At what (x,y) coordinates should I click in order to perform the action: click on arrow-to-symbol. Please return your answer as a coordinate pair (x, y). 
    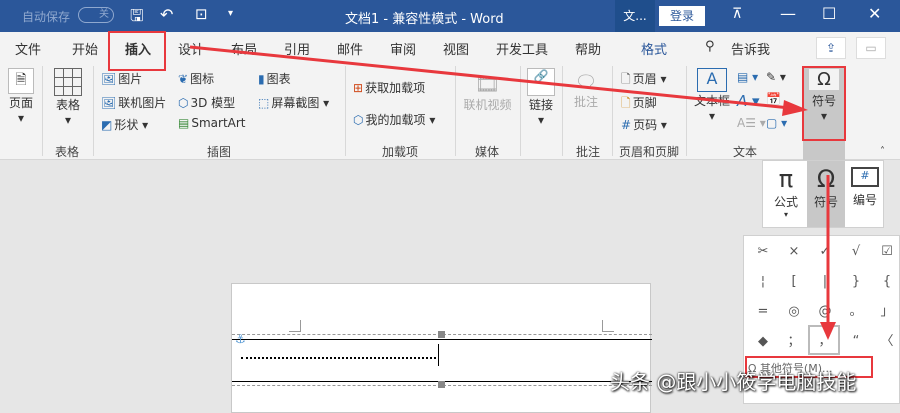
    Looking at the image, I should click on (490, 77).